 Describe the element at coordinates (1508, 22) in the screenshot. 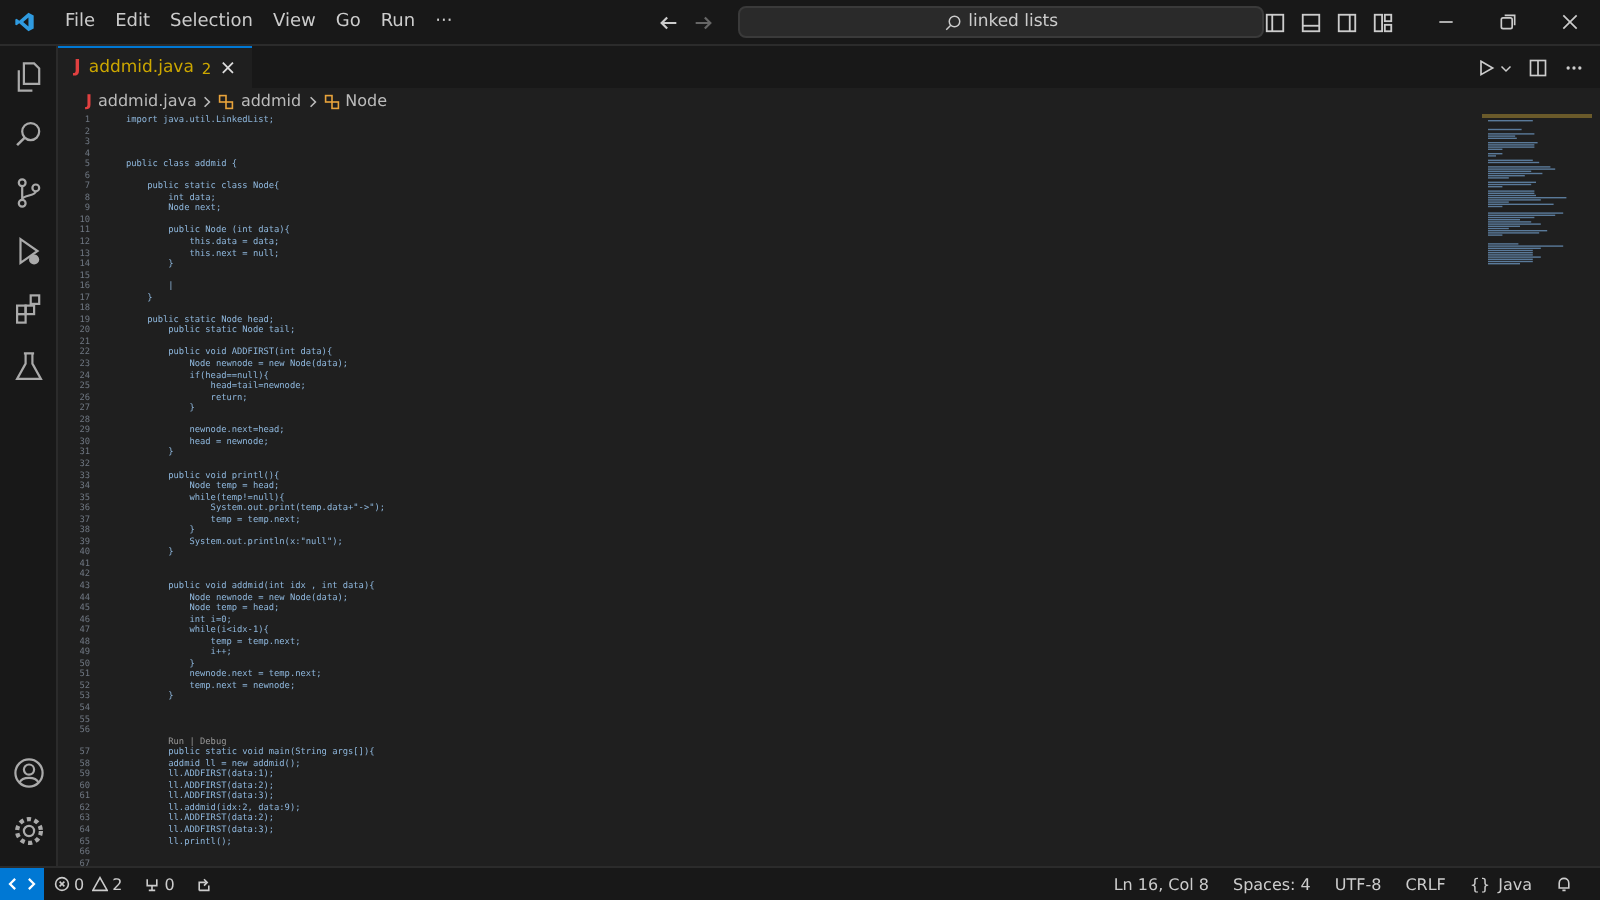

I see `restore-icon` at that location.